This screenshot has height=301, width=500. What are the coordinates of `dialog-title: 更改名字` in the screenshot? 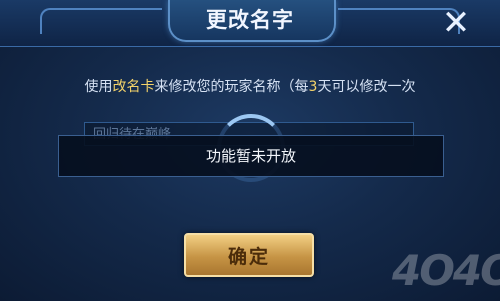 It's located at (250, 20).